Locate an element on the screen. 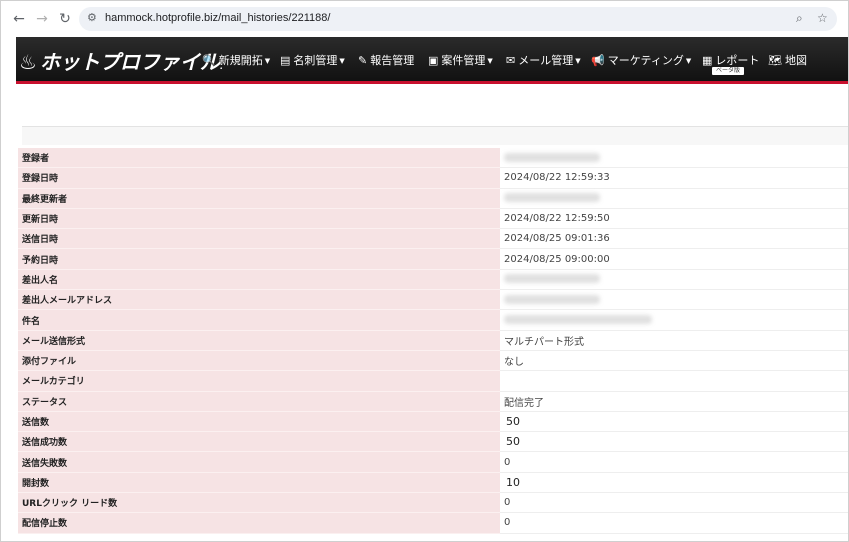 The width and height of the screenshot is (849, 542). value-text: 50 is located at coordinates (513, 421).